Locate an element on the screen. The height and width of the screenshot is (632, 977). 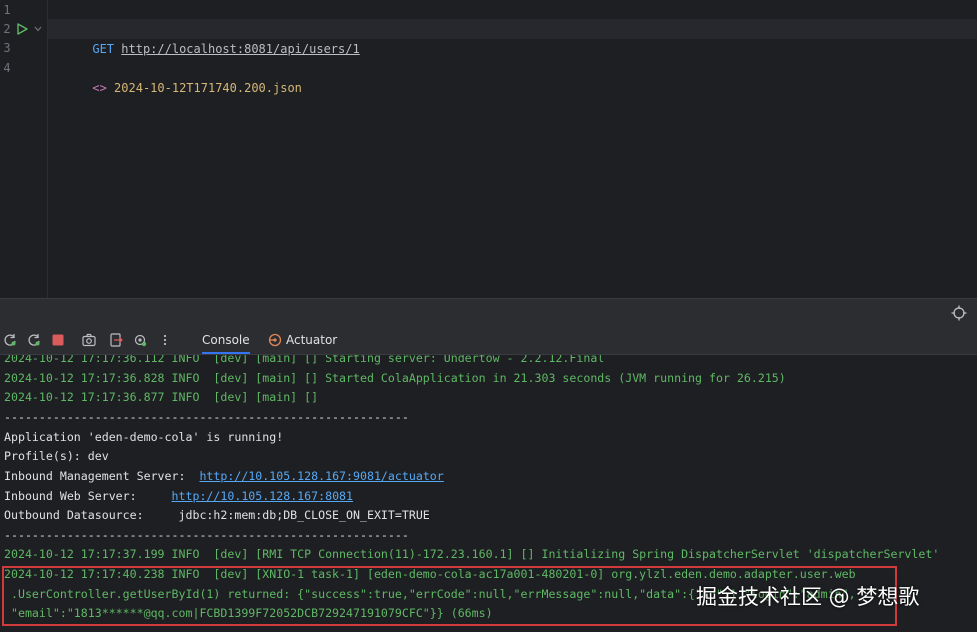
response-file-link: 2024-10-12T171740.200.json is located at coordinates (208, 88).